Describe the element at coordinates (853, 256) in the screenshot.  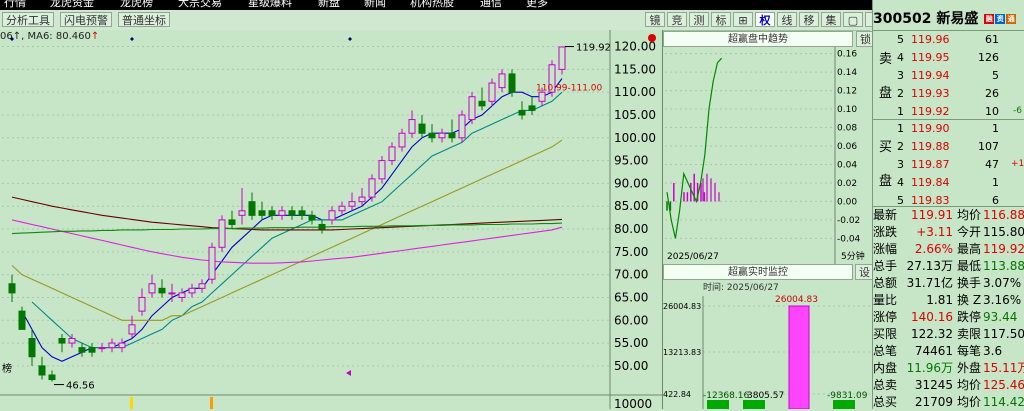
I see `trend-period: 5分钟` at that location.